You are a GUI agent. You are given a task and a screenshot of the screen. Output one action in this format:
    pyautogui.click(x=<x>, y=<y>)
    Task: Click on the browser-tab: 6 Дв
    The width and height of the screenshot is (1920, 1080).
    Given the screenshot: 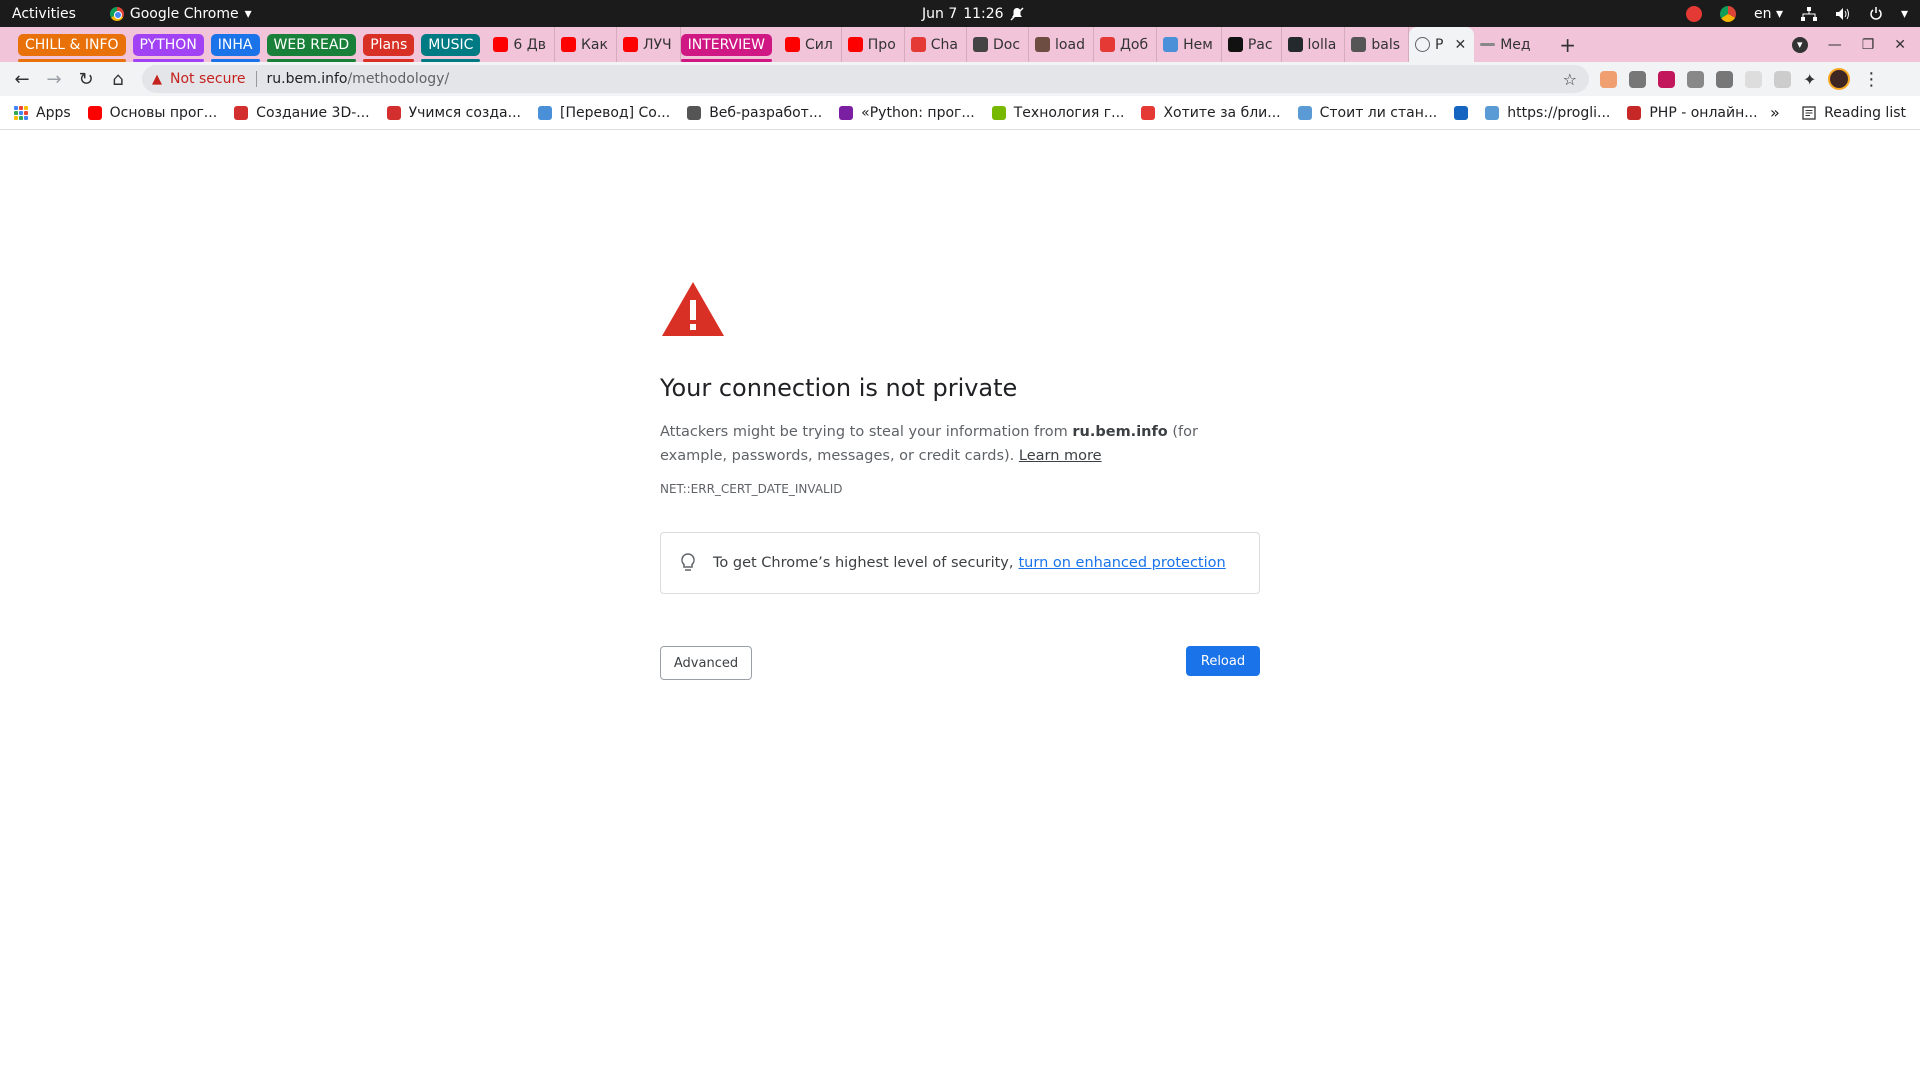 What is the action you would take?
    pyautogui.click(x=521, y=44)
    